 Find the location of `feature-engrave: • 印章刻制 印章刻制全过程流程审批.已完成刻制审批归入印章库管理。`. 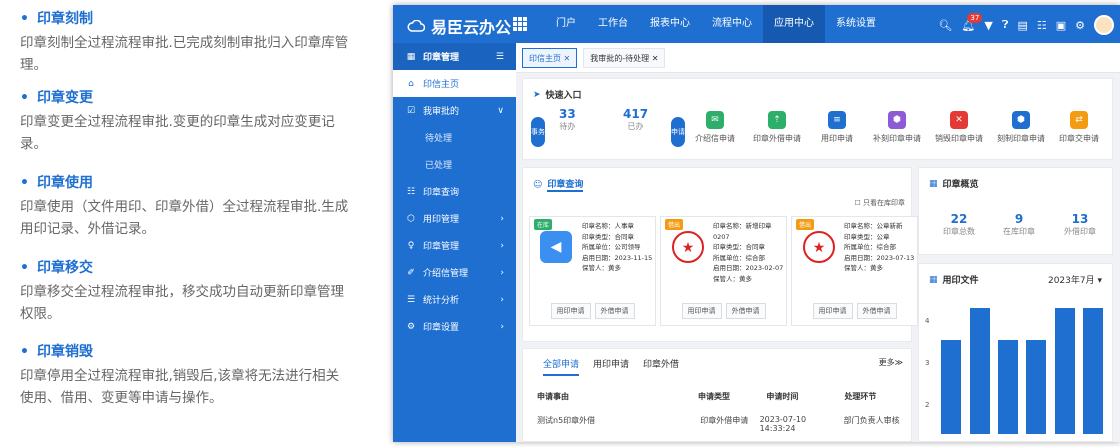

feature-engrave: • 印章刻制 印章刻制全过程流程审批.已完成刻制审批归入印章库管理。 is located at coordinates (185, 43).